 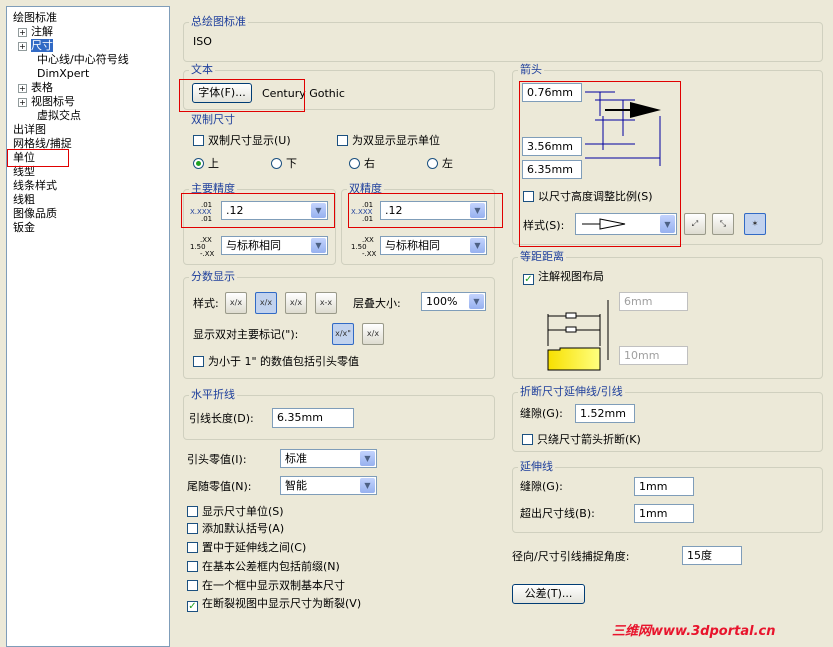 What do you see at coordinates (42, 87) in the screenshot?
I see `tree-item-label: 表格` at bounding box center [42, 87].